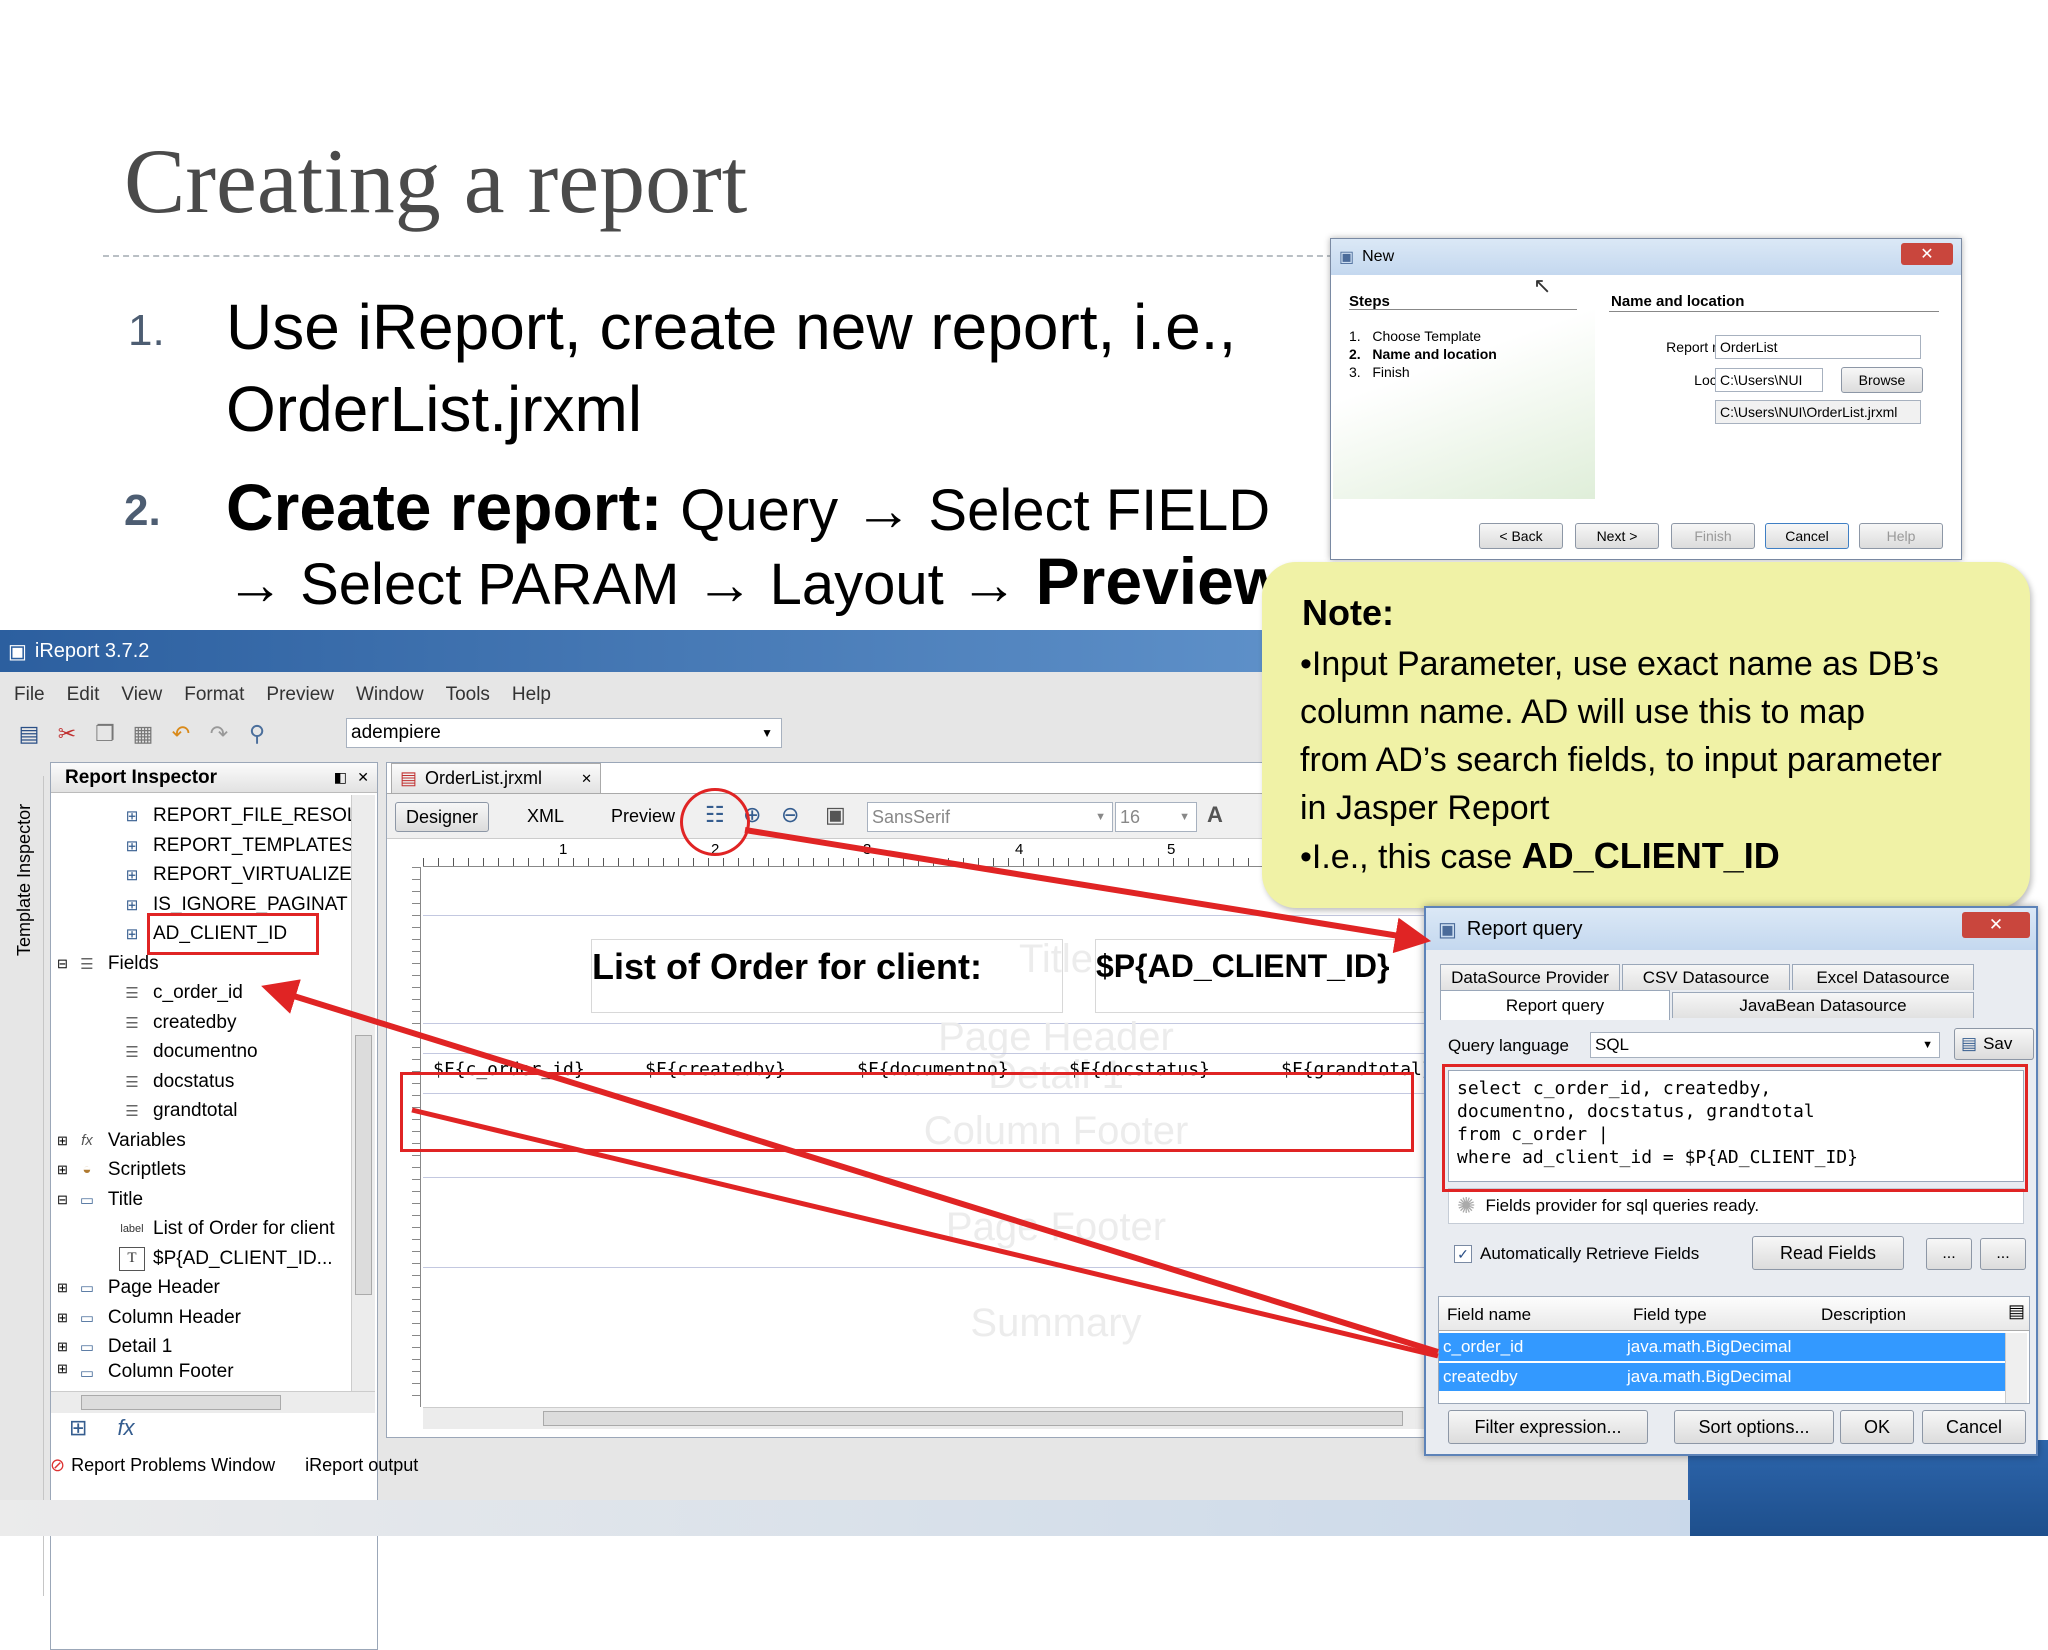 This screenshot has height=1650, width=2048. Describe the element at coordinates (925, 1233) in the screenshot. I see `arrow-to-detail-row` at that location.